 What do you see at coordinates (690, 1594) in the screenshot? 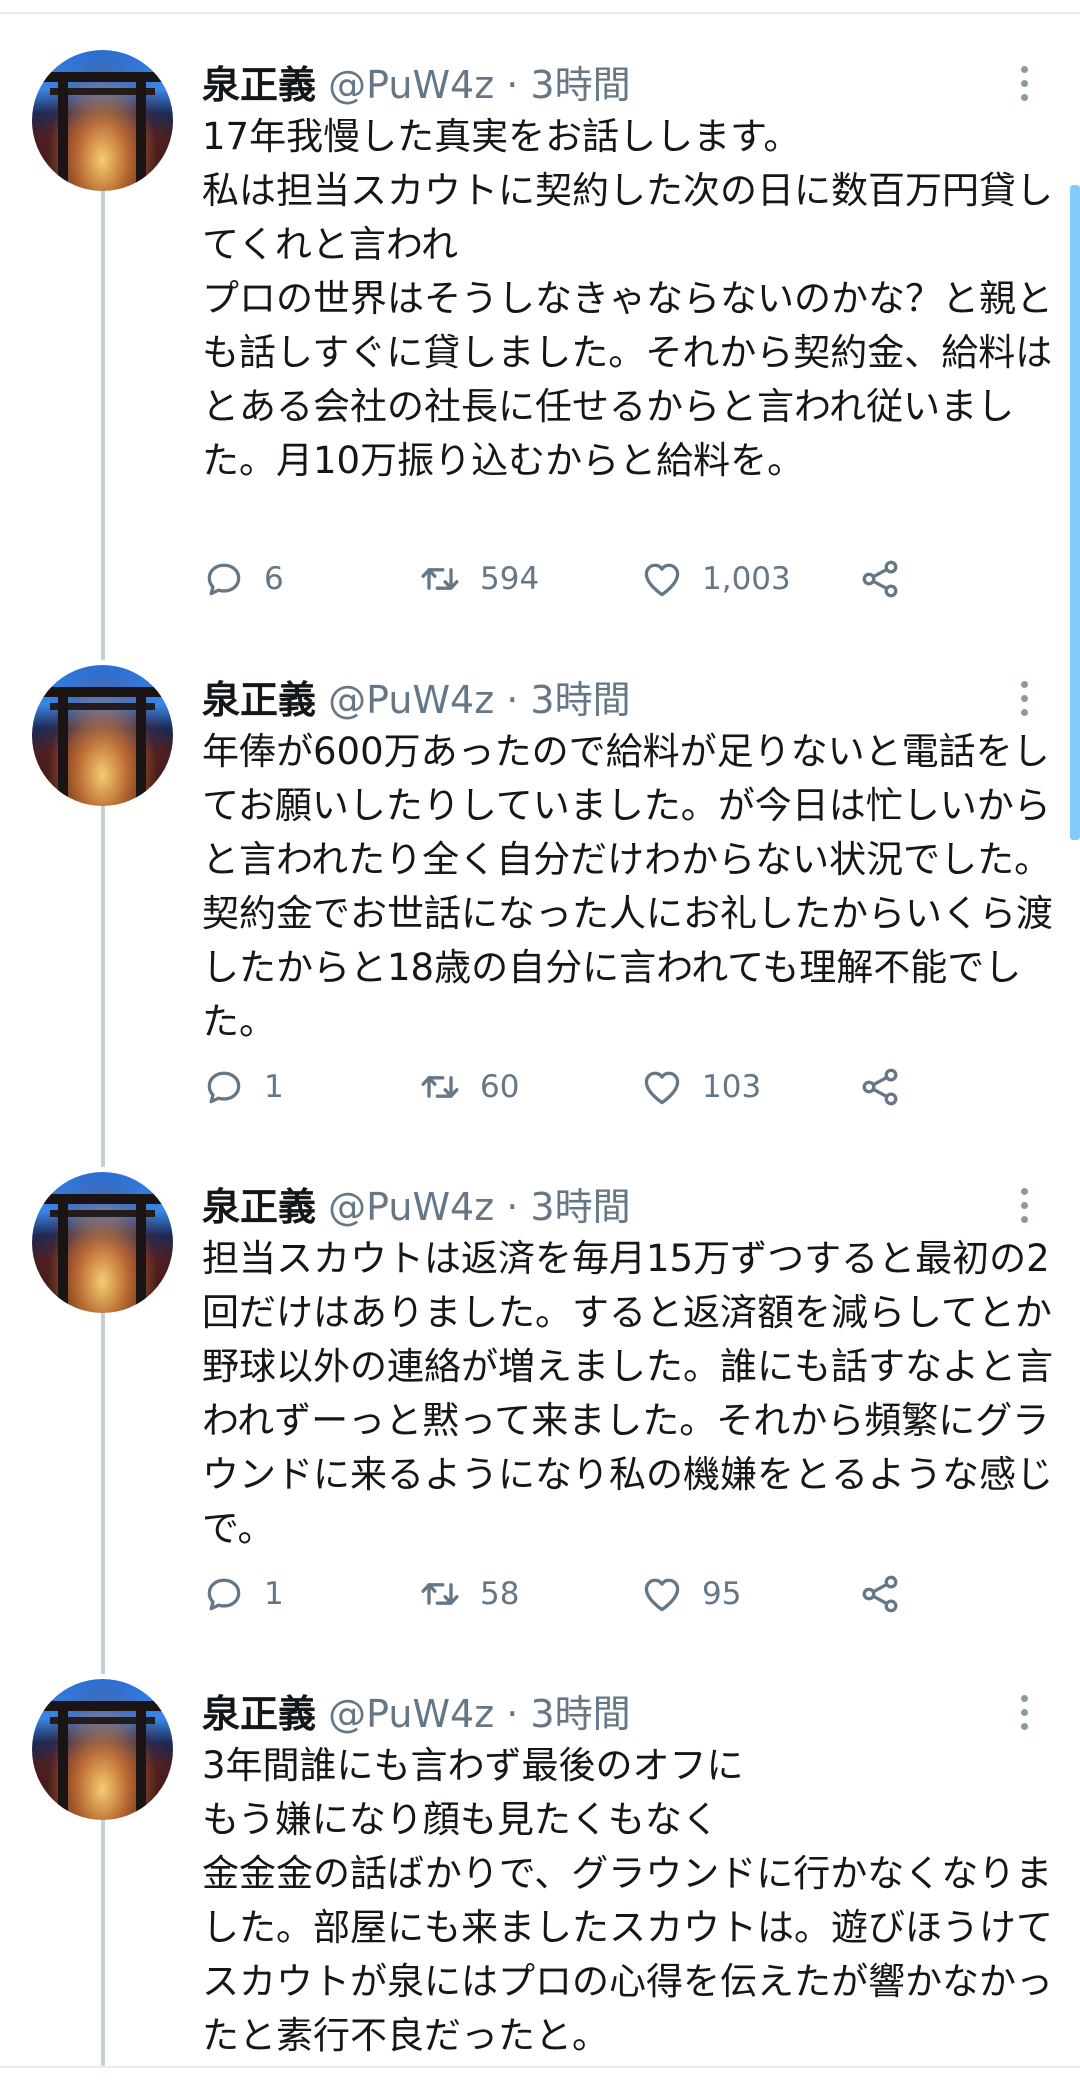
I see `like-button: 95` at bounding box center [690, 1594].